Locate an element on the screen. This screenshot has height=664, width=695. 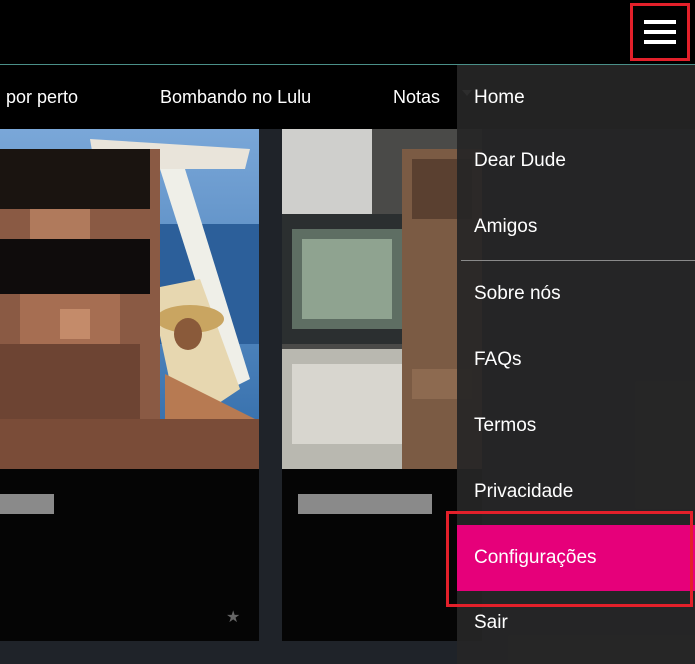
profile-photo is located at coordinates (382, 299).